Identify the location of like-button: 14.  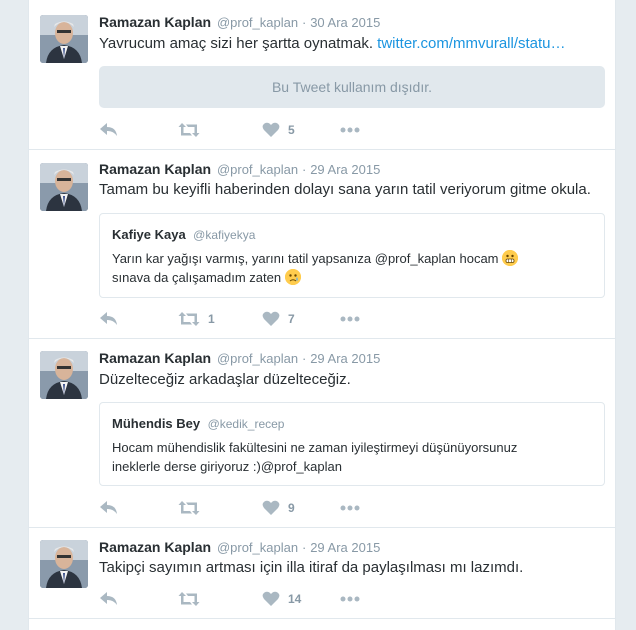
(281, 599).